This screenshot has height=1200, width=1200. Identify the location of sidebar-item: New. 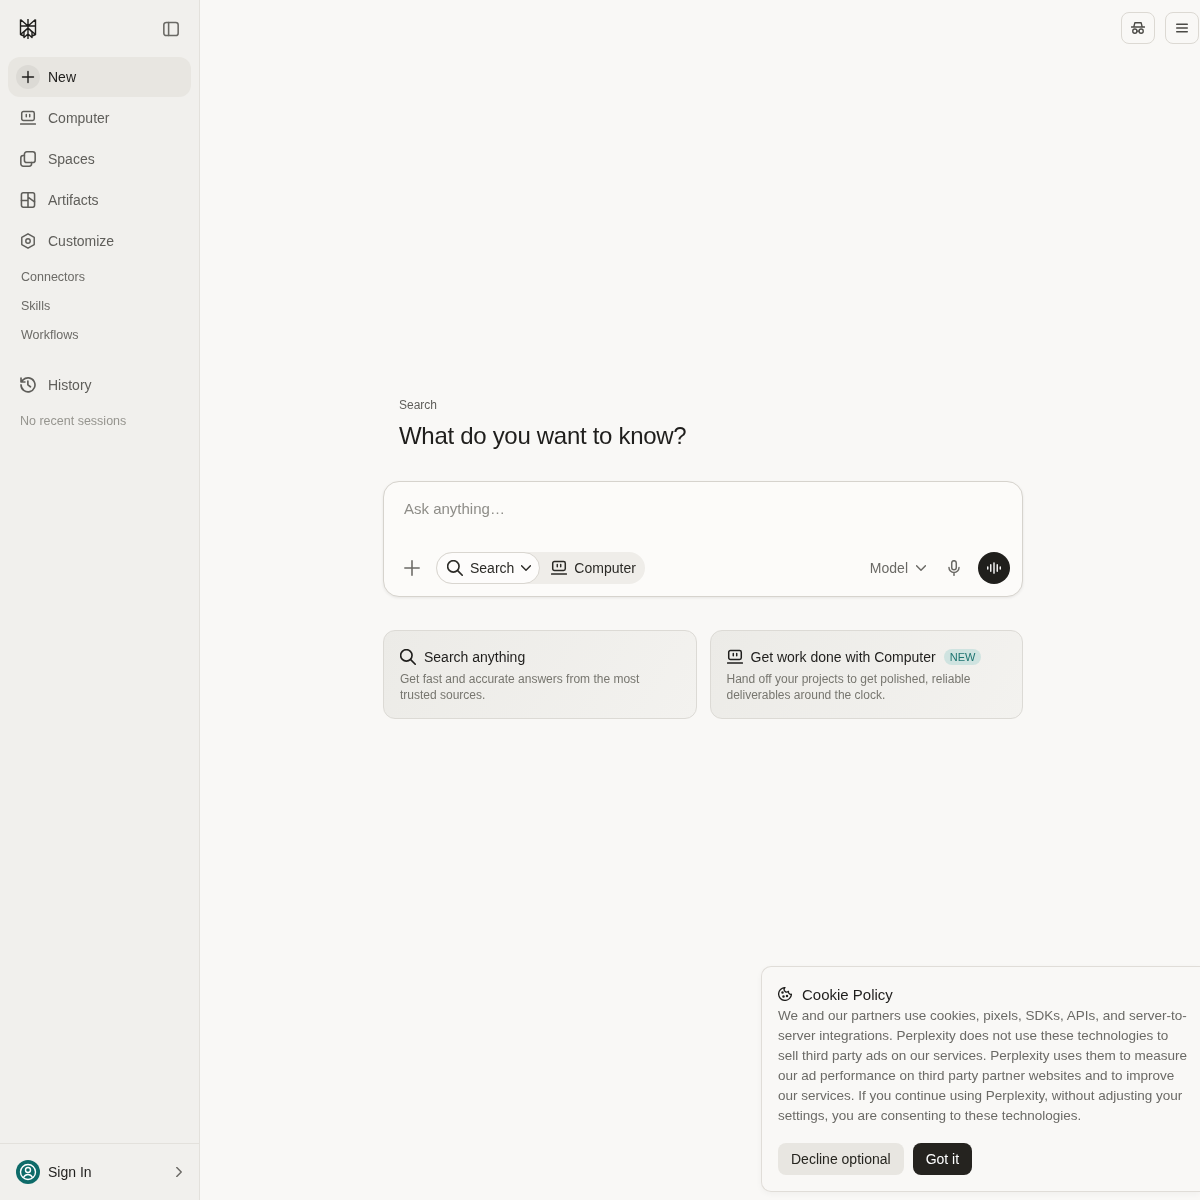
(99, 77).